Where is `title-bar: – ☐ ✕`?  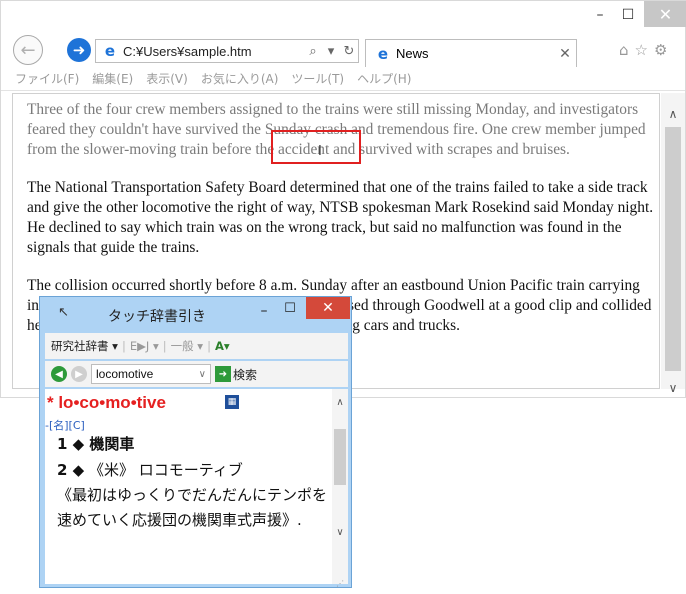
title-bar: – ☐ ✕ is located at coordinates (343, 16).